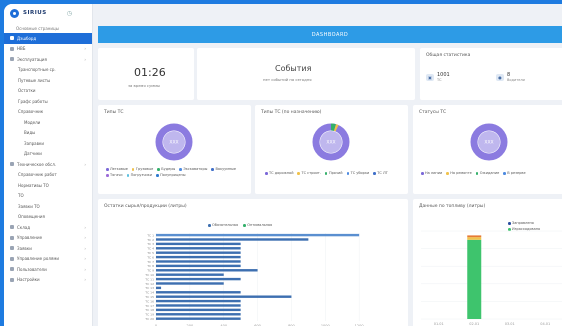 Image resolution: width=562 pixels, height=326 pixels. I want to click on sidebar-item-label: Заправки, so click(34, 143).